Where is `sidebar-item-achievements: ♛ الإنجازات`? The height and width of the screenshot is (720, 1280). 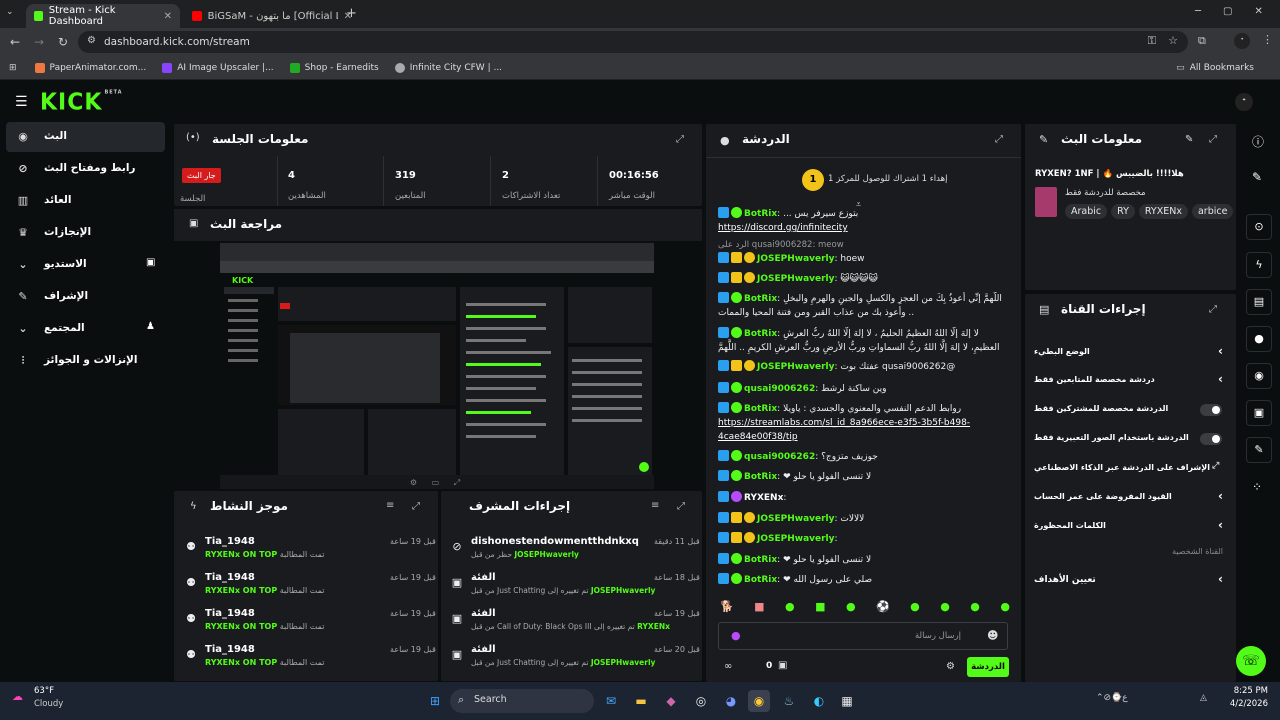
sidebar-item-achievements: ♛ الإنجازات is located at coordinates (85, 233).